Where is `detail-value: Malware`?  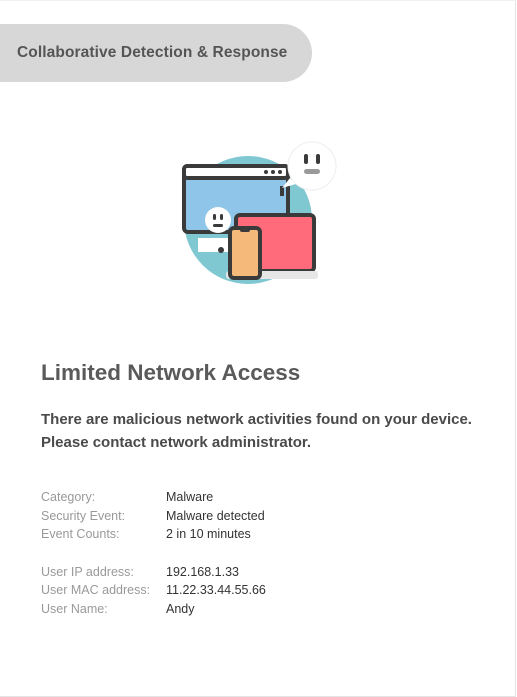 detail-value: Malware is located at coordinates (190, 497).